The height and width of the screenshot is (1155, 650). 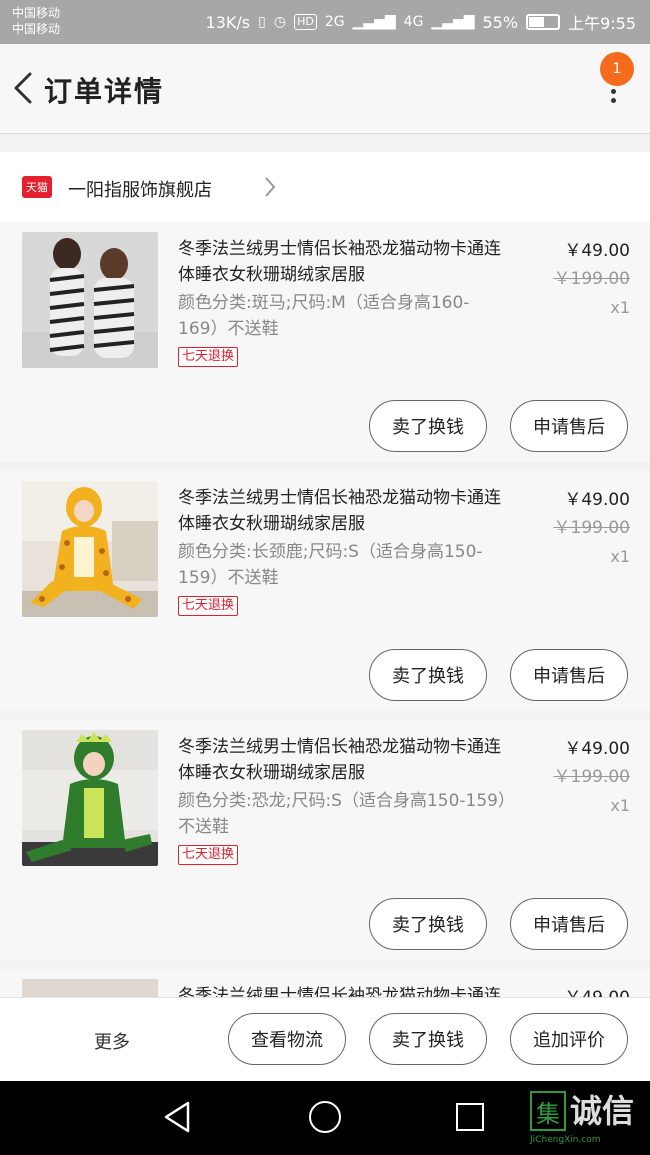 What do you see at coordinates (37, 187) in the screenshot?
I see `tmall-icon: 天猫` at bounding box center [37, 187].